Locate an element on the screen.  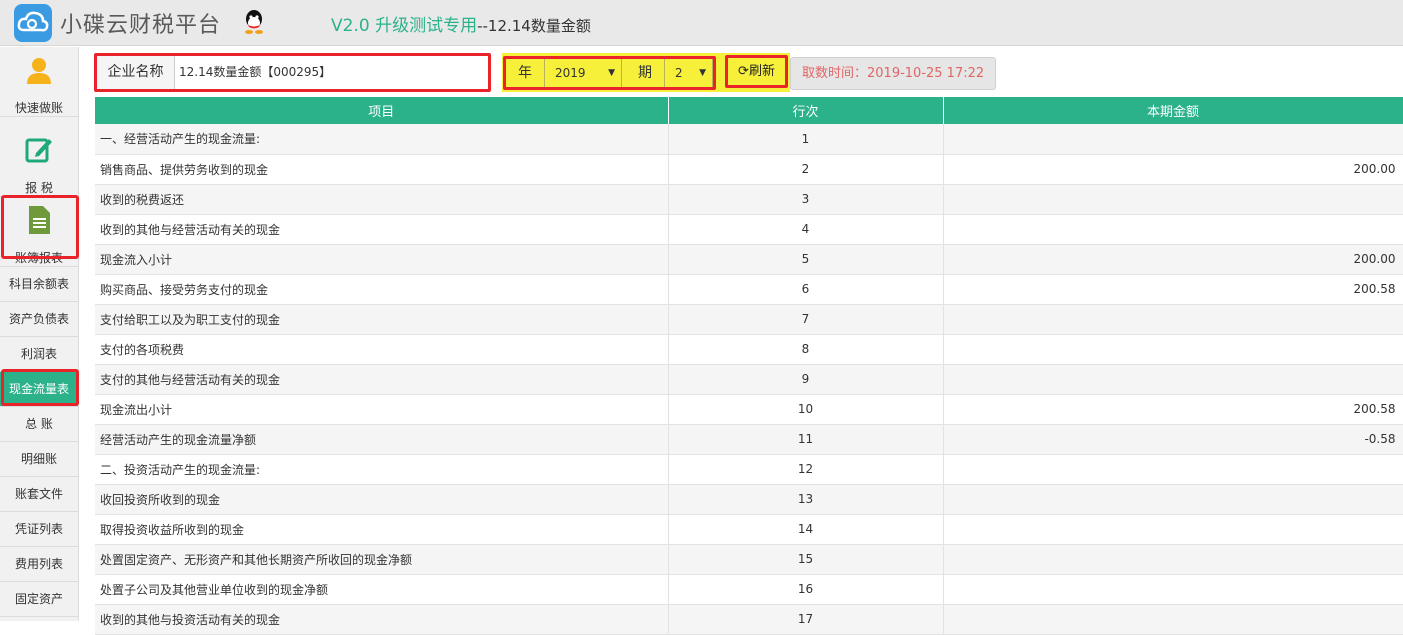
company-field: 企业名称 12.14数量金额【000295】 is located at coordinates (292, 72).